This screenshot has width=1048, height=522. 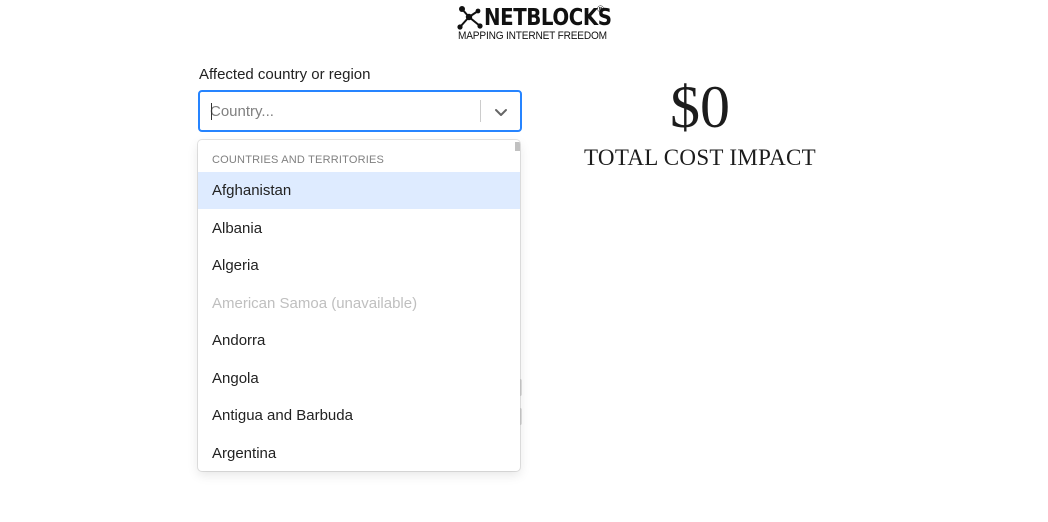 What do you see at coordinates (532, 36) in the screenshot?
I see `brand-tagline: MAPPING INTERNET FREEDOM` at bounding box center [532, 36].